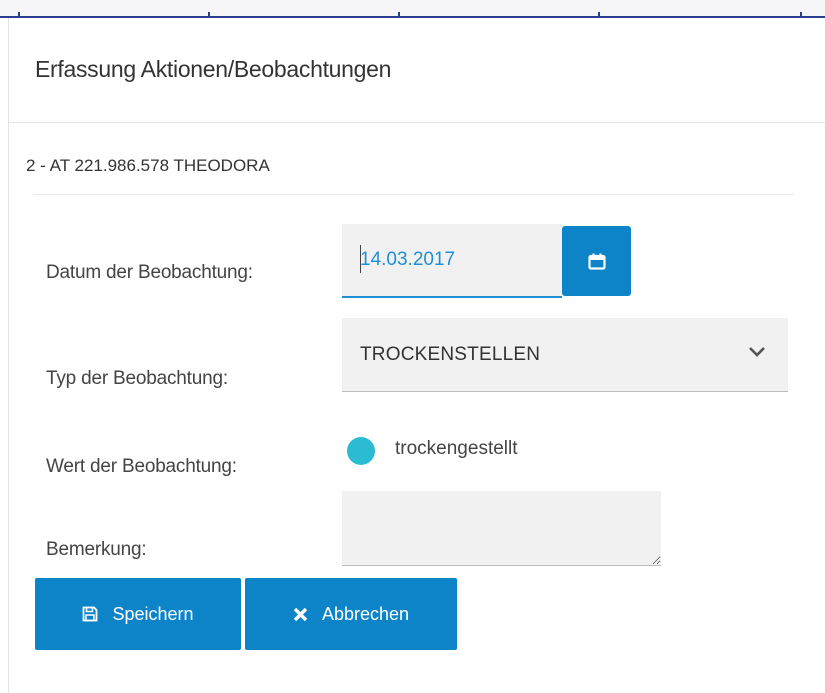 This screenshot has height=693, width=825. Describe the element at coordinates (450, 354) in the screenshot. I see `type-select-value: TROCKENSTELLEN` at that location.